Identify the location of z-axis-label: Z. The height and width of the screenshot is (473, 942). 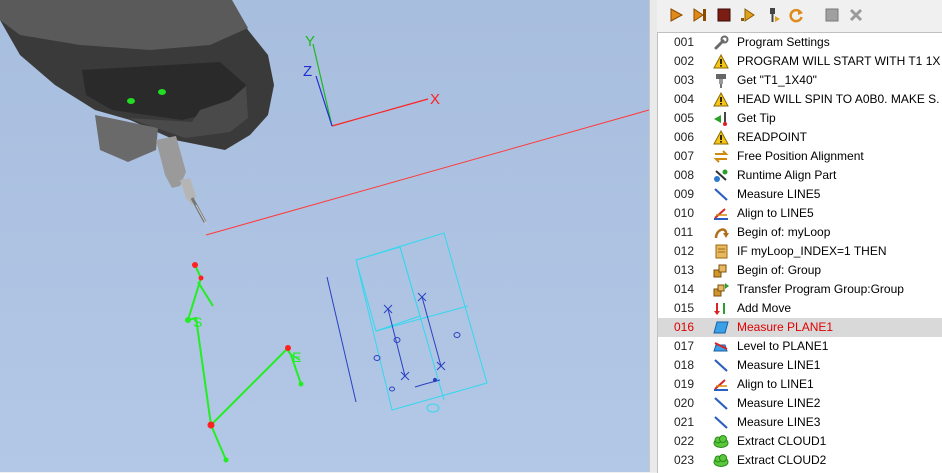
(307, 71).